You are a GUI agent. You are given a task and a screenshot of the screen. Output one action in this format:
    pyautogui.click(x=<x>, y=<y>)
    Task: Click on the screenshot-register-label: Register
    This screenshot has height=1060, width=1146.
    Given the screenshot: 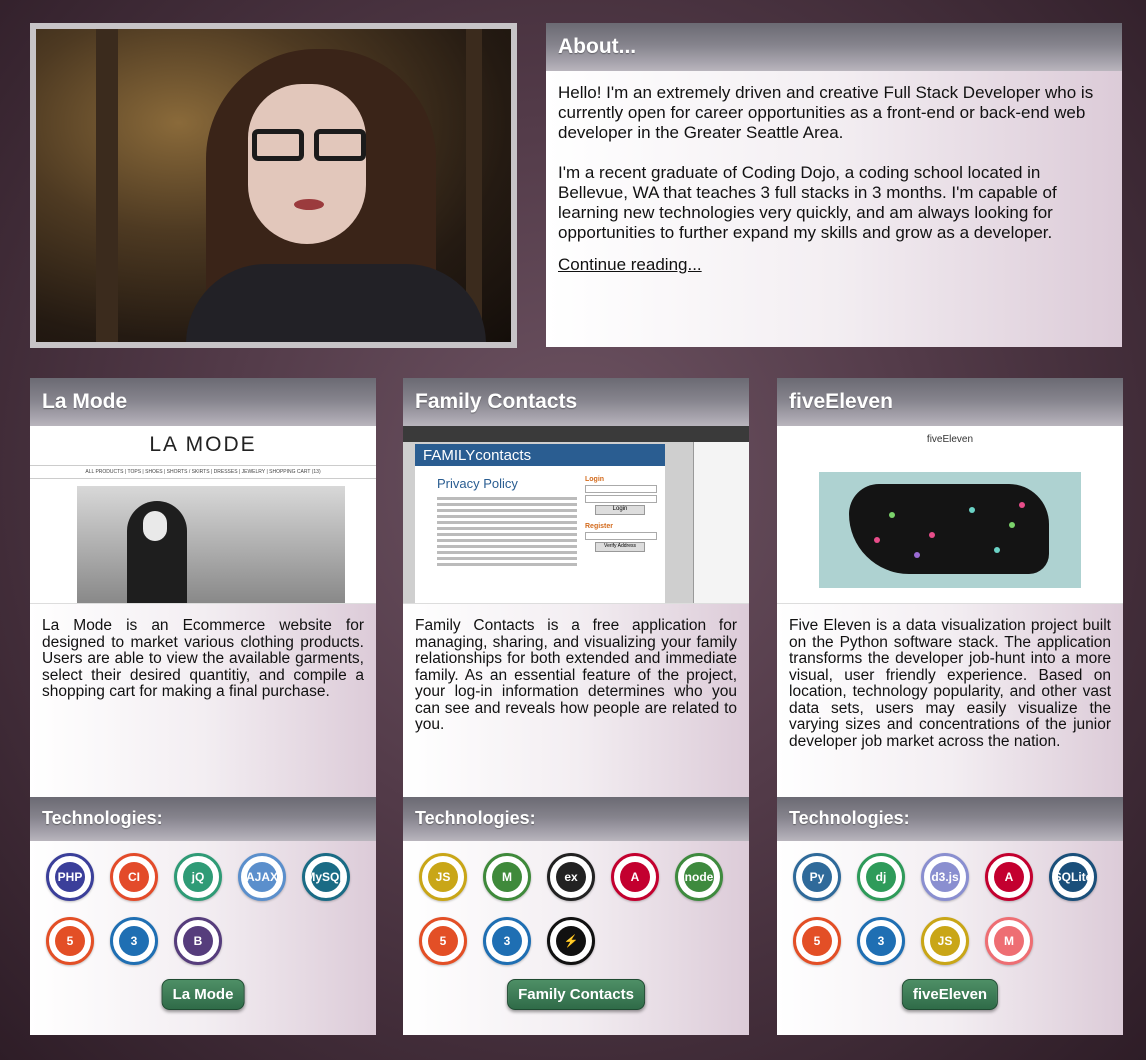 What is the action you would take?
    pyautogui.click(x=599, y=526)
    